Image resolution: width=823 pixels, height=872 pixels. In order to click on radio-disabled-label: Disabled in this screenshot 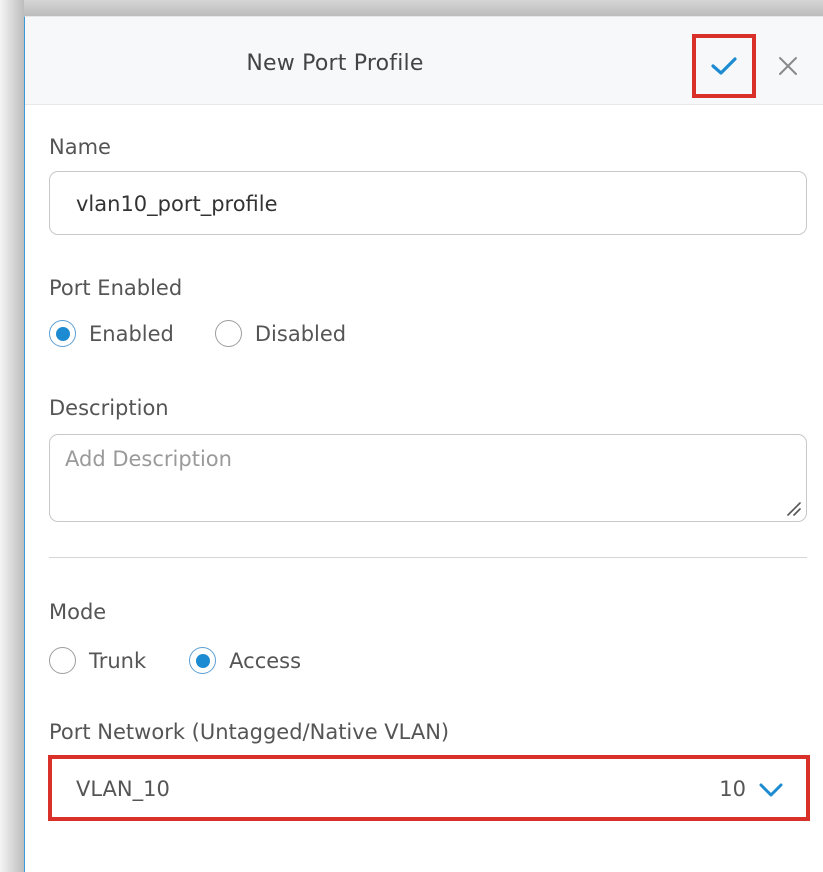, I will do `click(300, 334)`.